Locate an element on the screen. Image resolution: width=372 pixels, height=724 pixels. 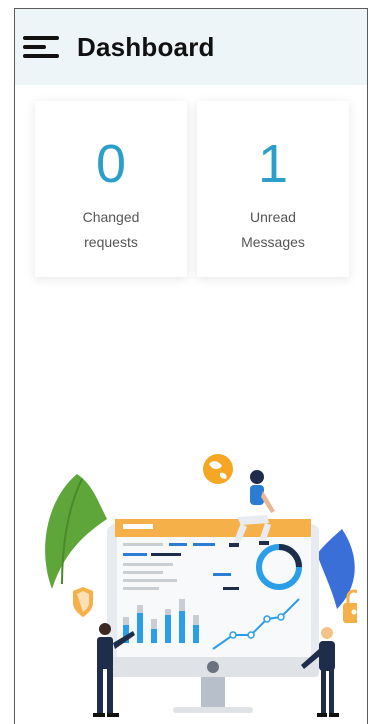
globe-icon is located at coordinates (218, 469).